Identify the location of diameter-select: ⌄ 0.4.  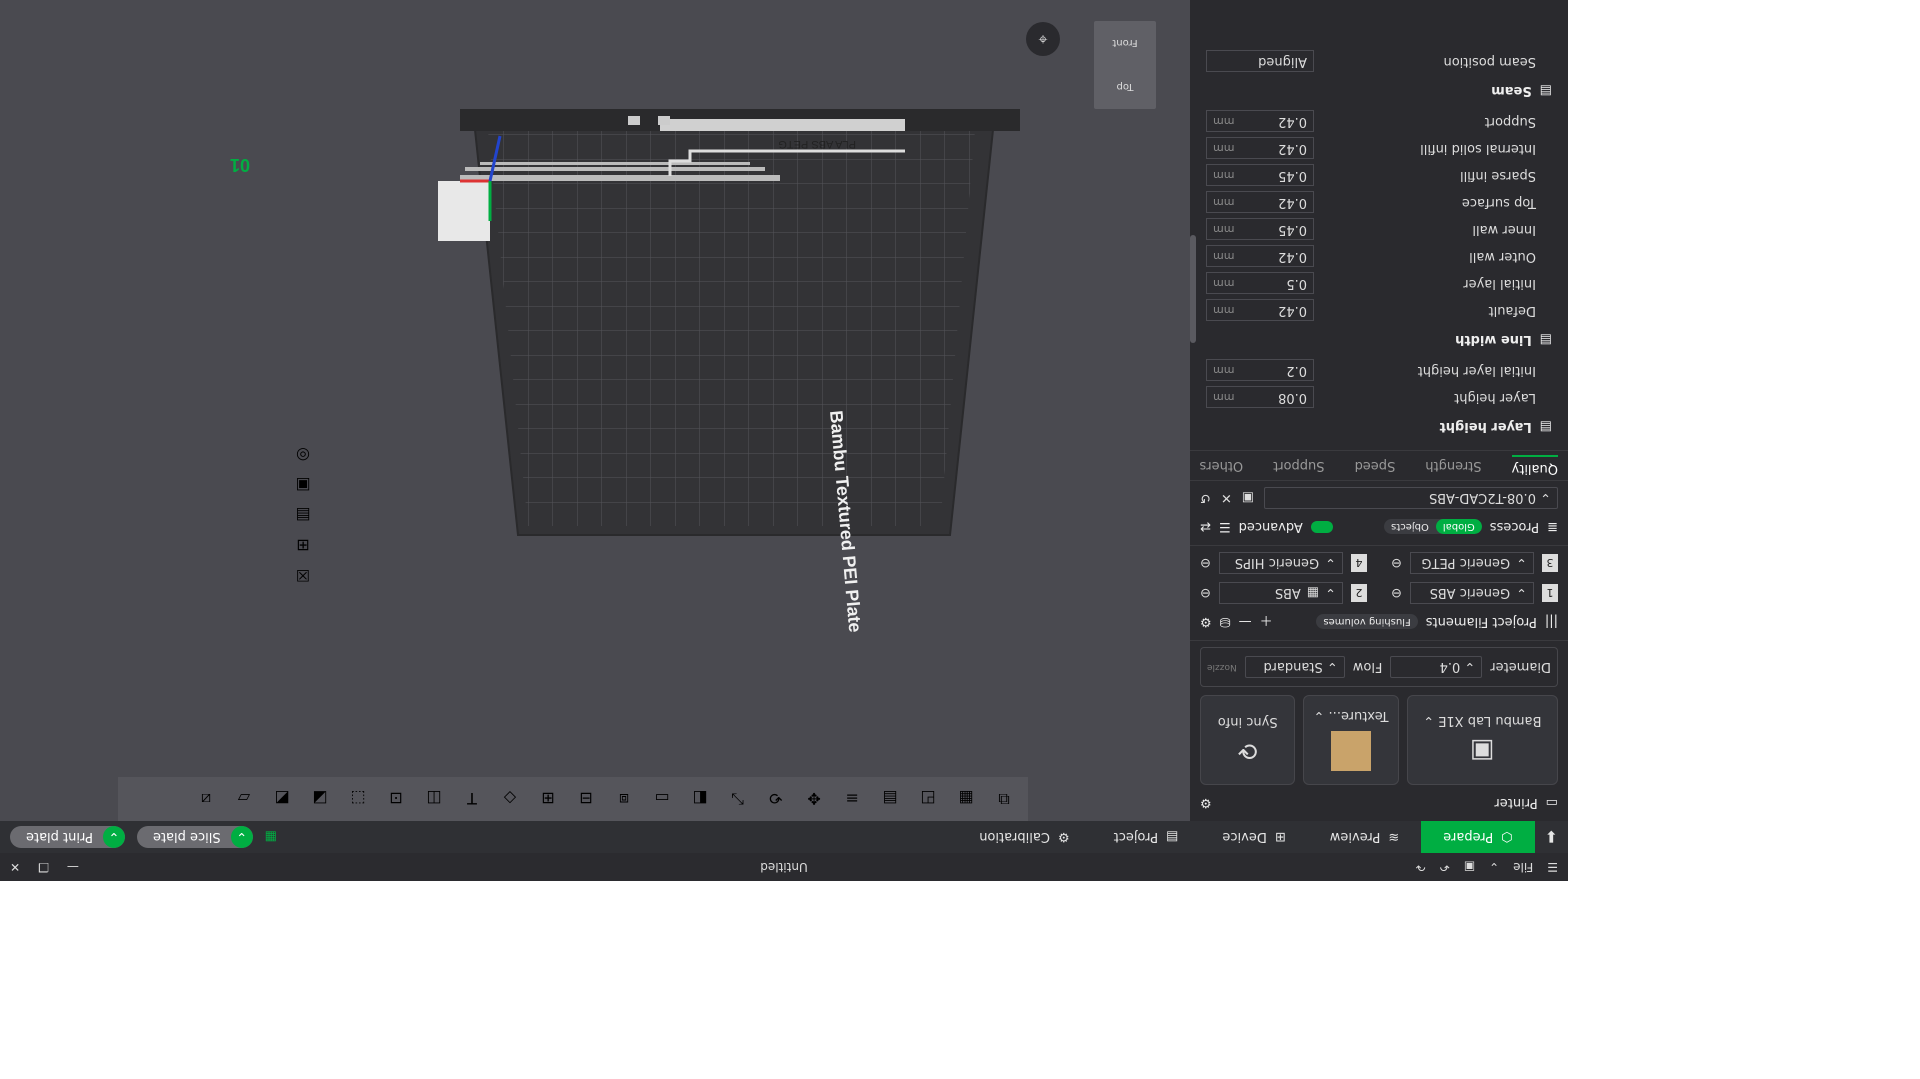
(1436, 667).